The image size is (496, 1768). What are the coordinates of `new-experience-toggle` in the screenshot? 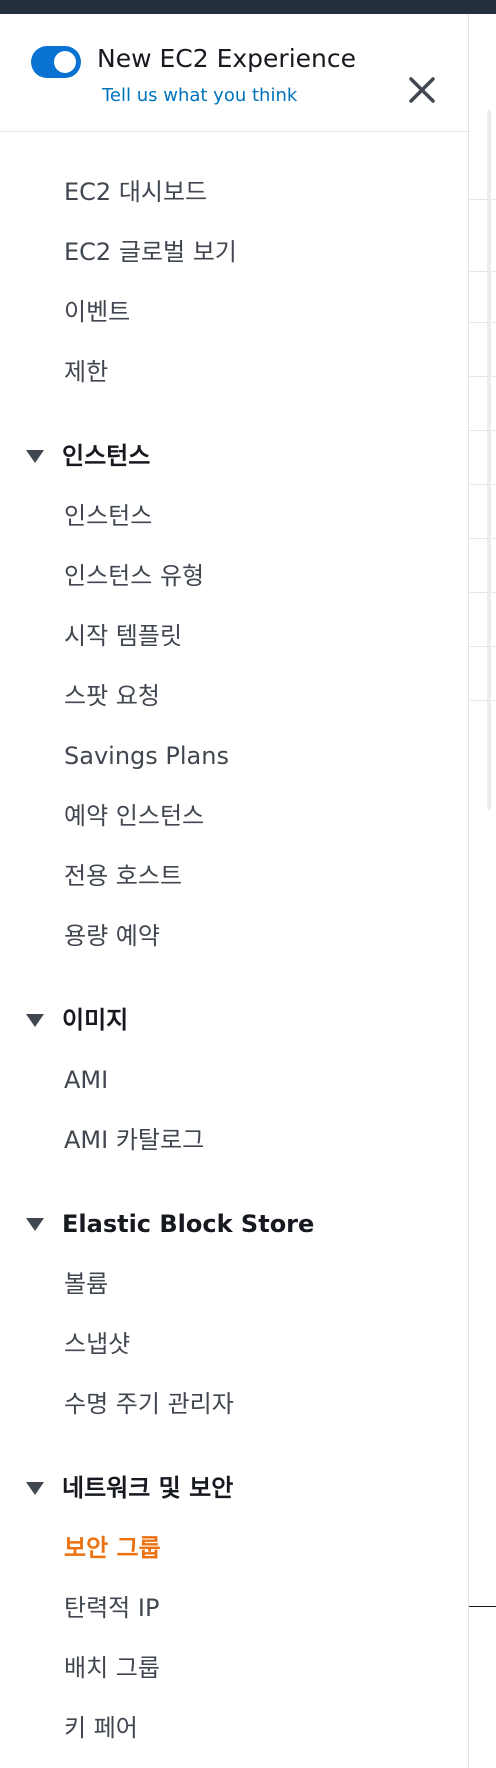 It's located at (56, 62).